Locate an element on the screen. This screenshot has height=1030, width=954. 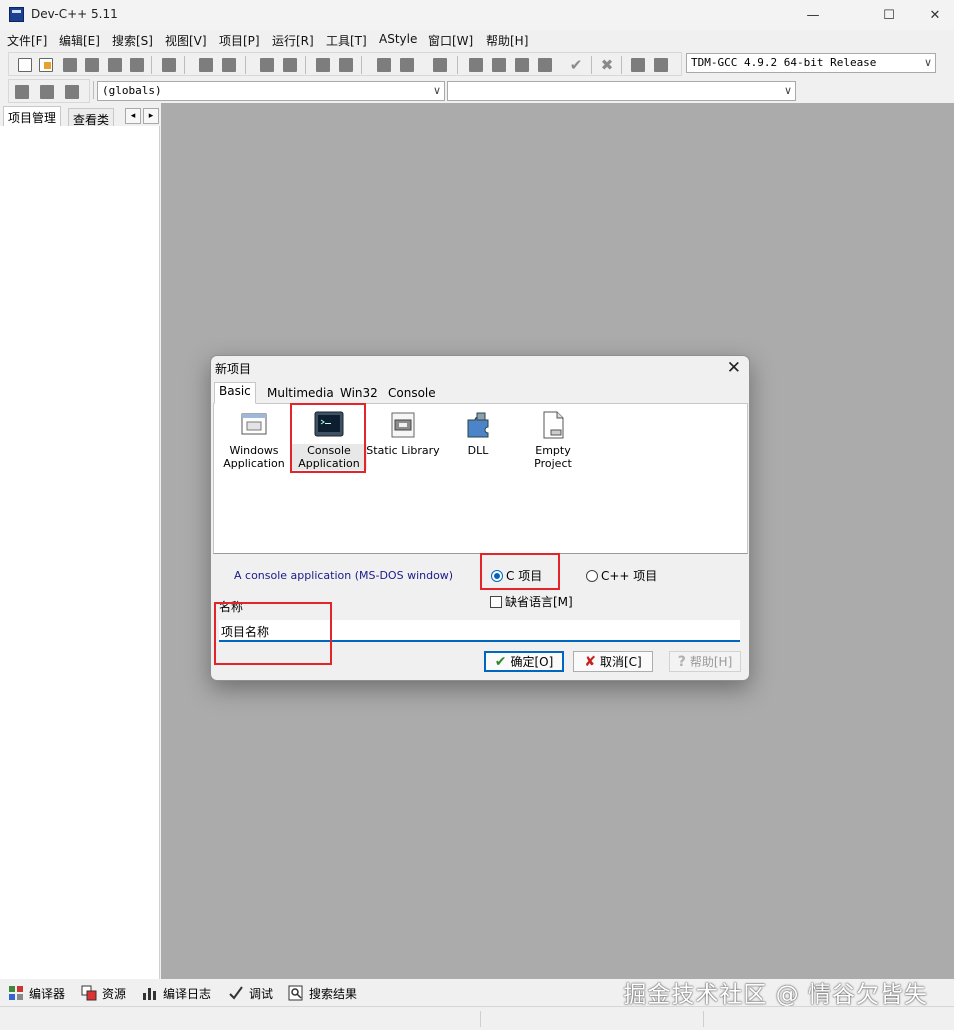
search-results-icon is located at coordinates (296, 993).